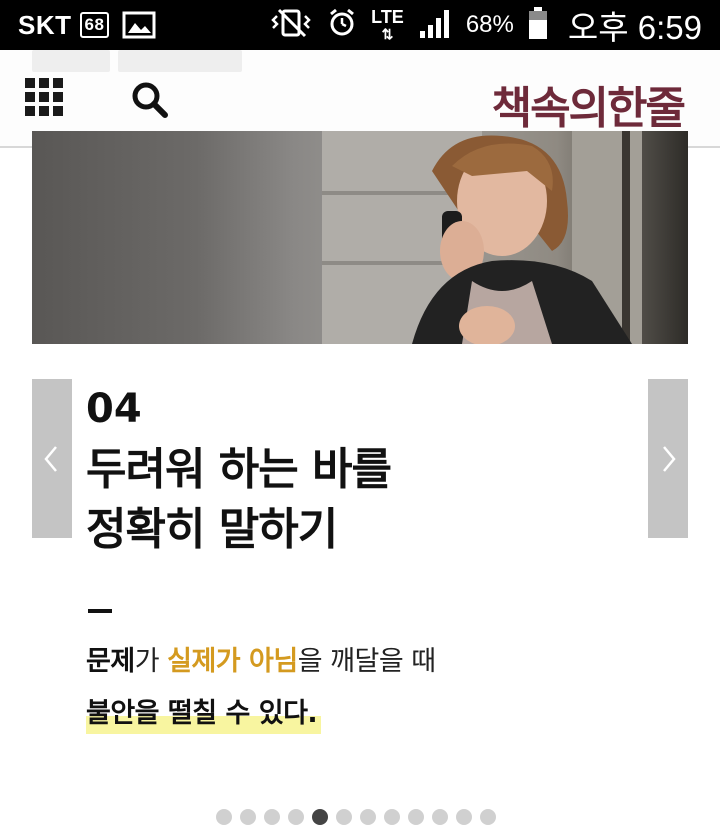 This screenshot has height=838, width=720. I want to click on app-logo: 책속의한줄, so click(589, 104).